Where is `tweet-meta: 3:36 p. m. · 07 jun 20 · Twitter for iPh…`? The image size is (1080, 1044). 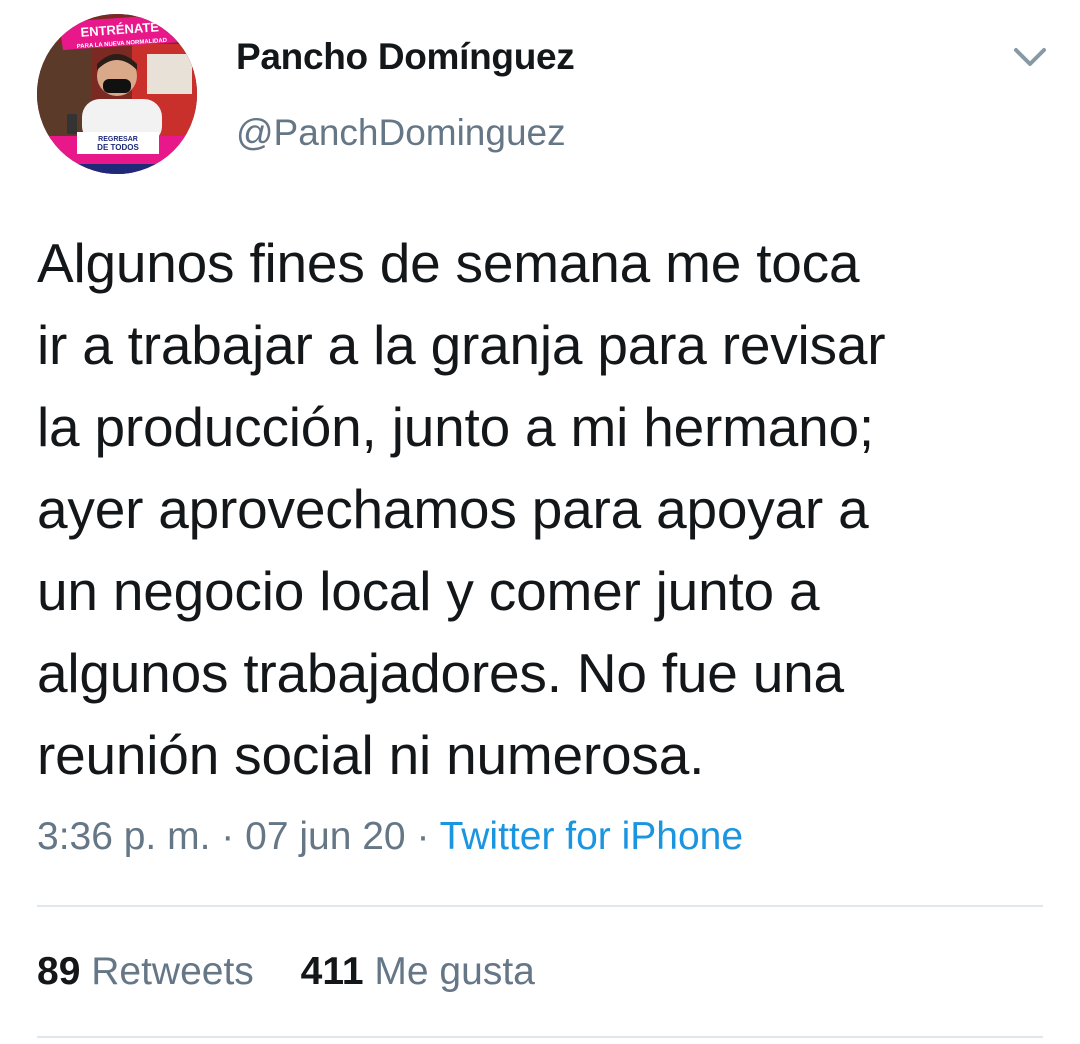 tweet-meta: 3:36 p. m. · 07 jun 20 · Twitter for iPh… is located at coordinates (390, 837).